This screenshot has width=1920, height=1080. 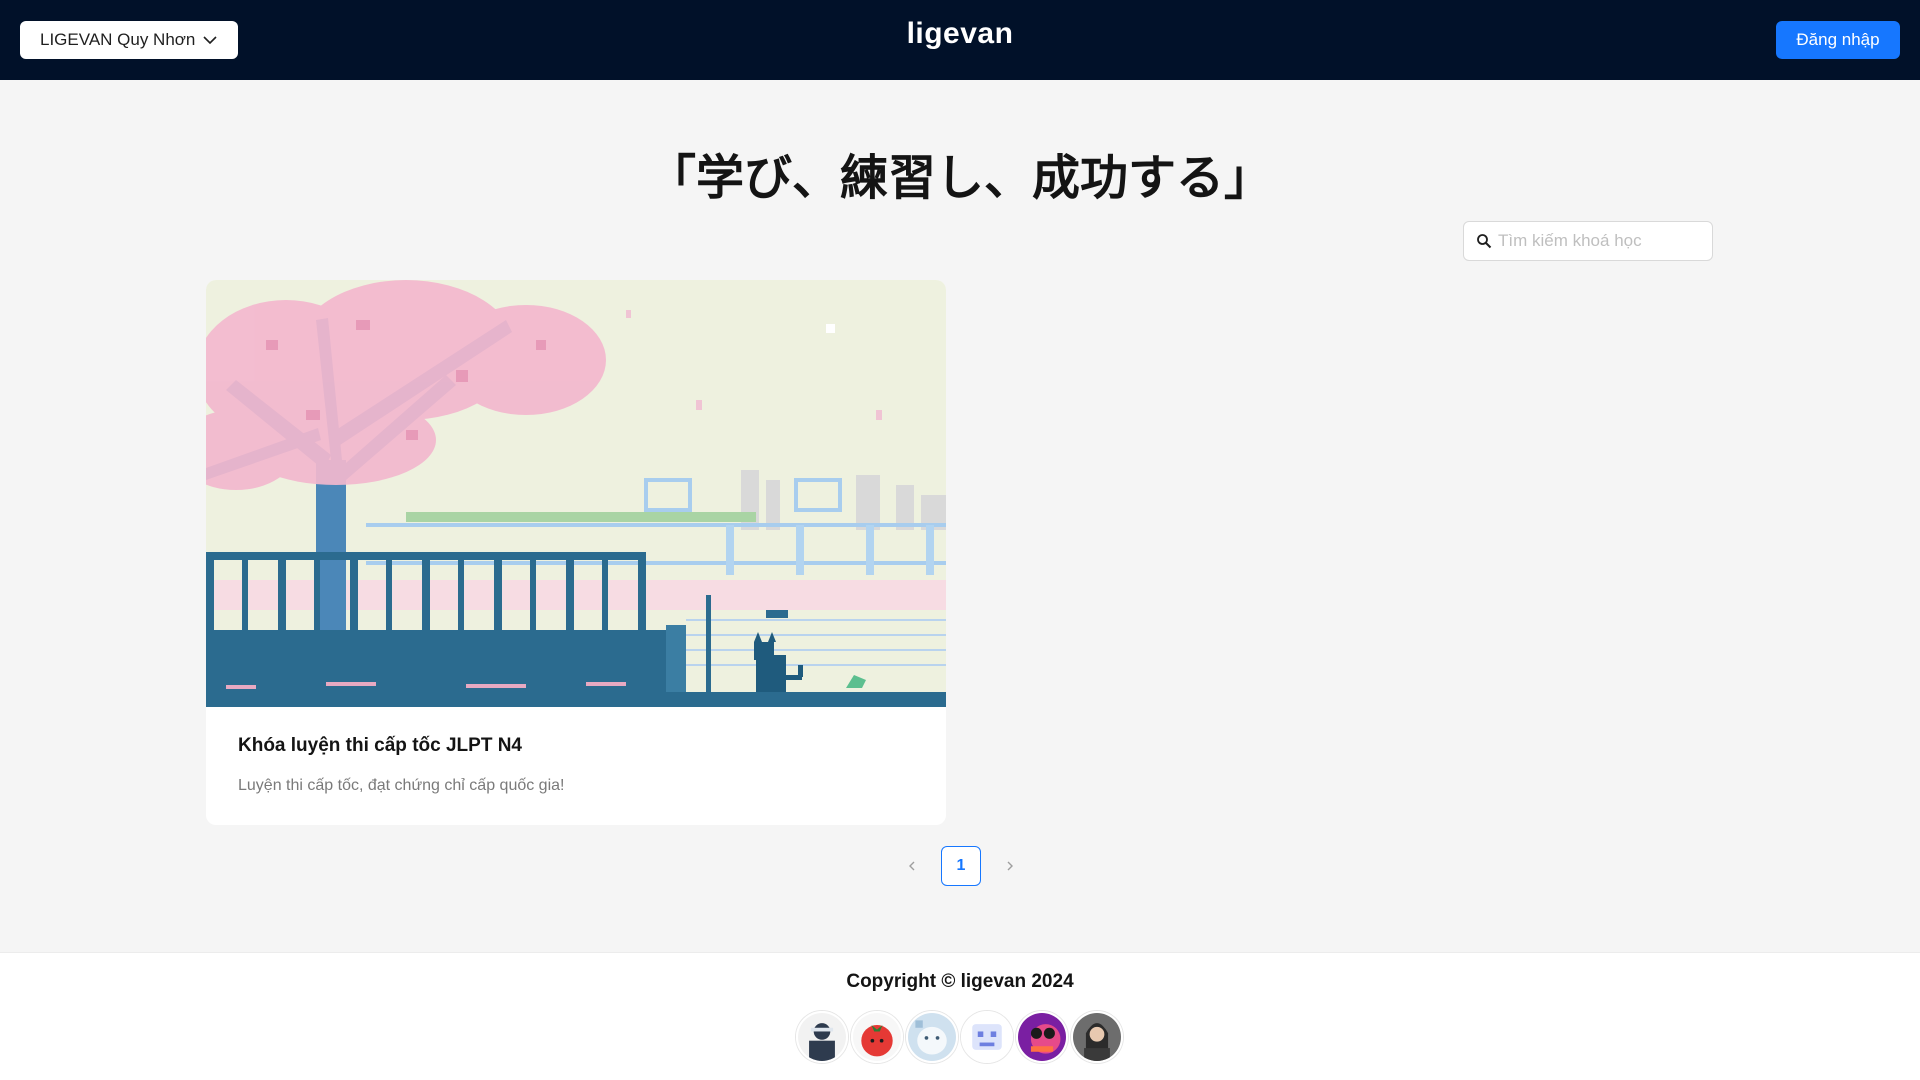 I want to click on branch-select-value: LIGEVAN Quy Nhơn, so click(x=118, y=39).